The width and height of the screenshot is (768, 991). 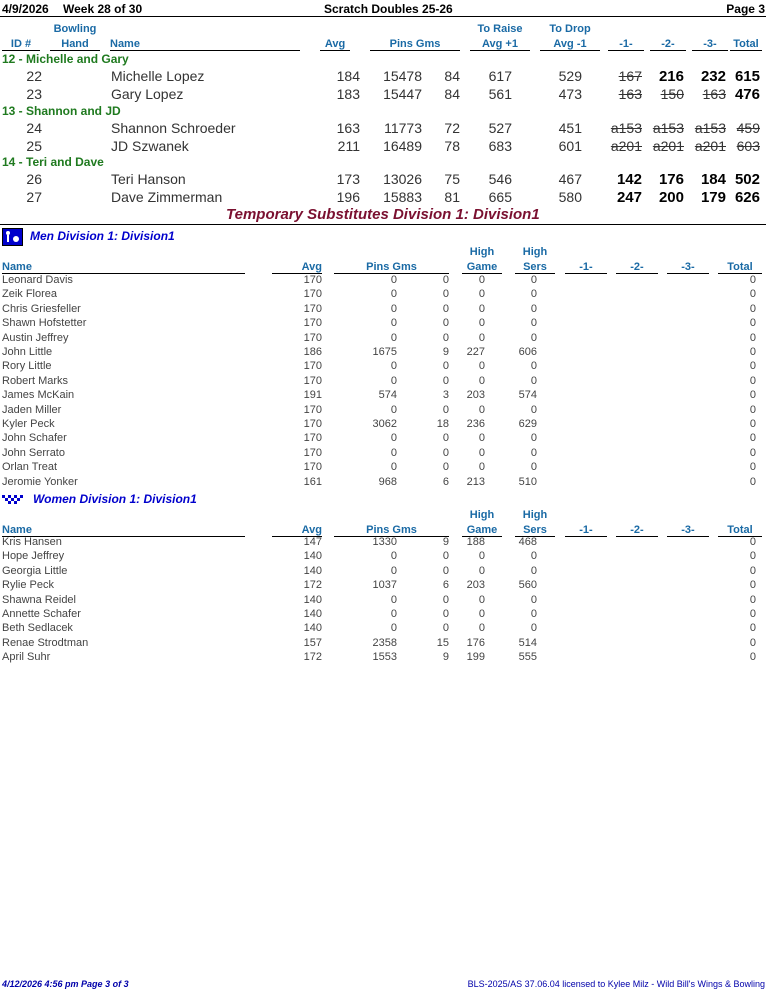 I want to click on bowler-avg: 184, so click(x=348, y=76).